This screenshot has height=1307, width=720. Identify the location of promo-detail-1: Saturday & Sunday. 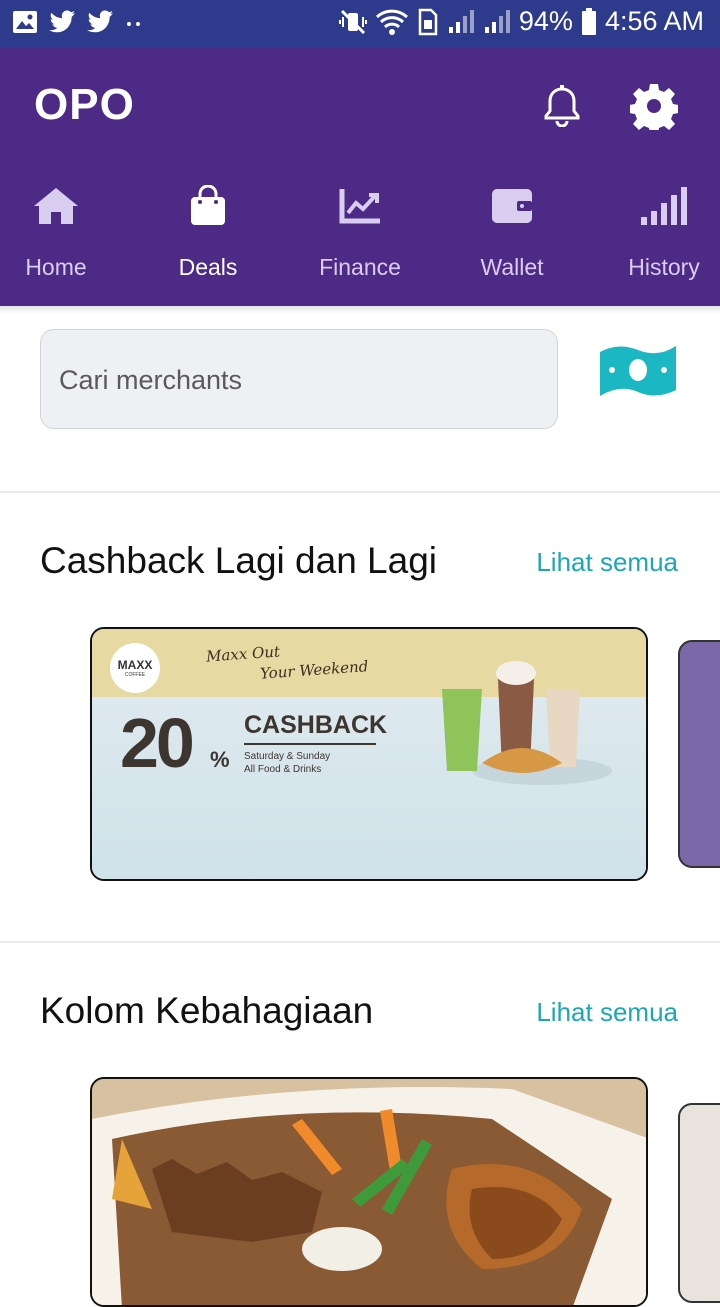
(287, 756).